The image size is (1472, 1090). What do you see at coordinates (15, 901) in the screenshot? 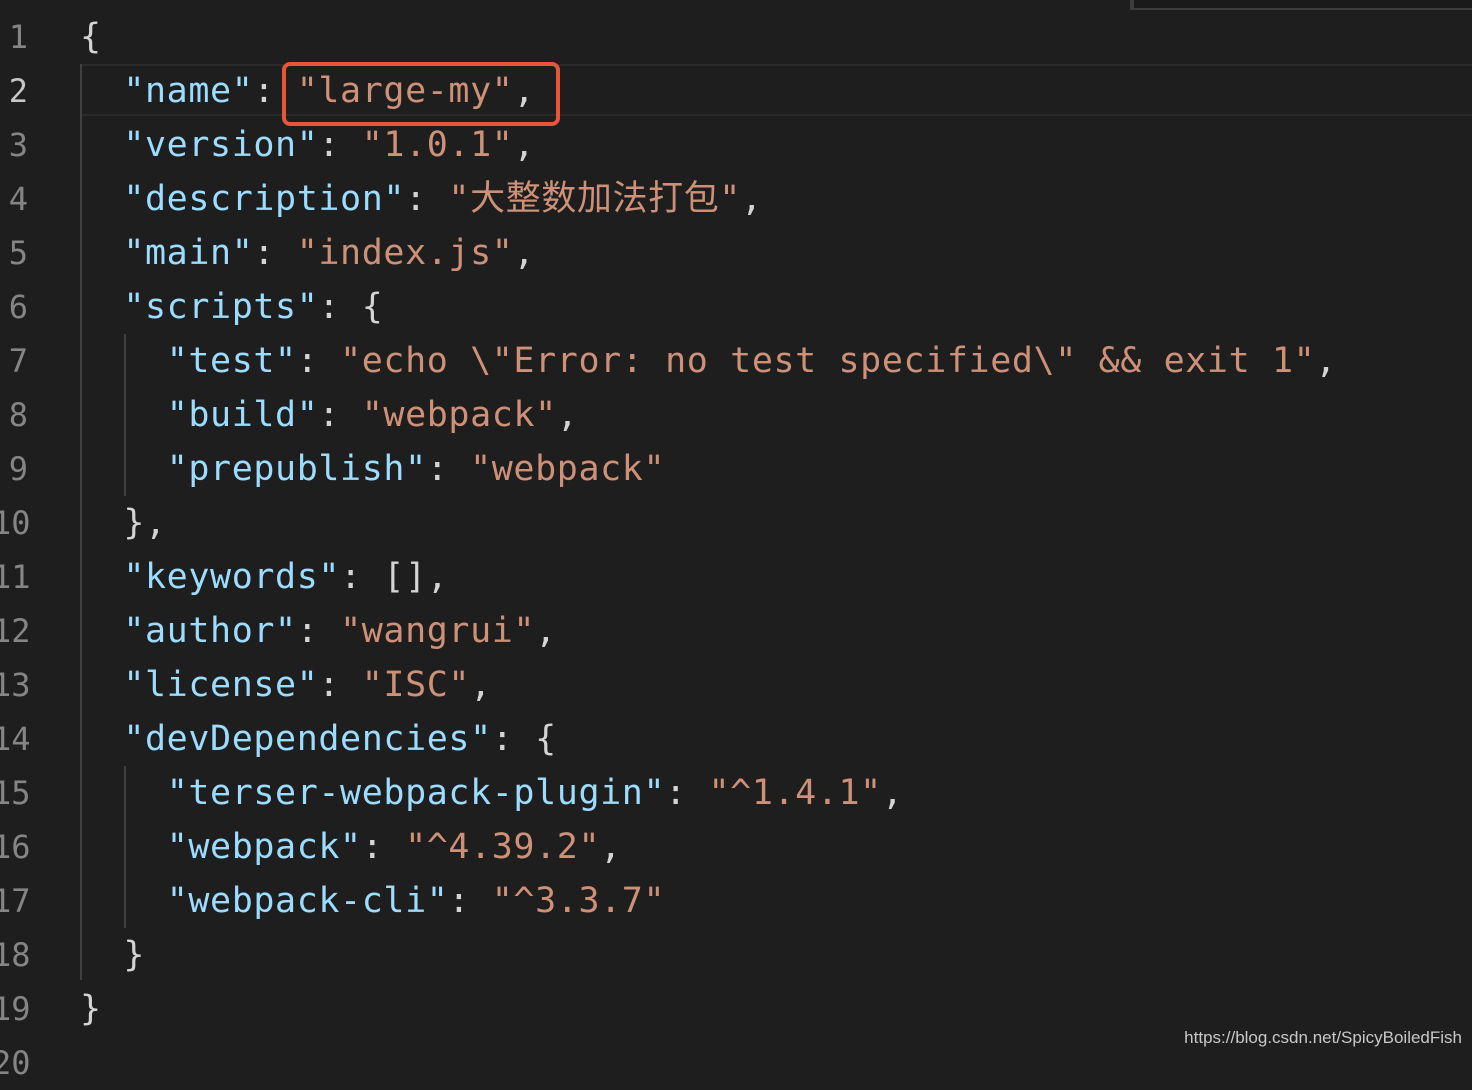
I see `line-number: 17` at bounding box center [15, 901].